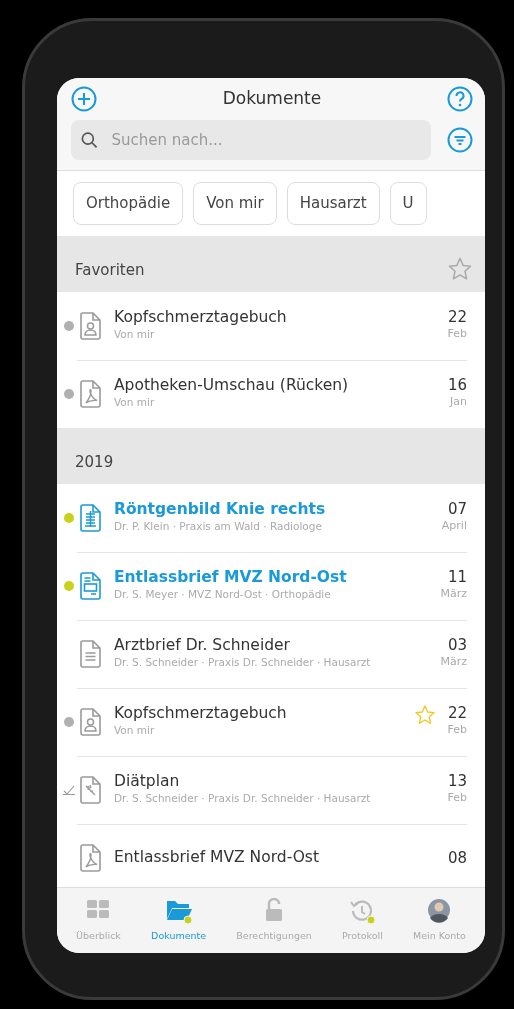 The image size is (514, 1009). Describe the element at coordinates (202, 645) in the screenshot. I see `document-title: Arztbrief Dr. Schneider` at that location.